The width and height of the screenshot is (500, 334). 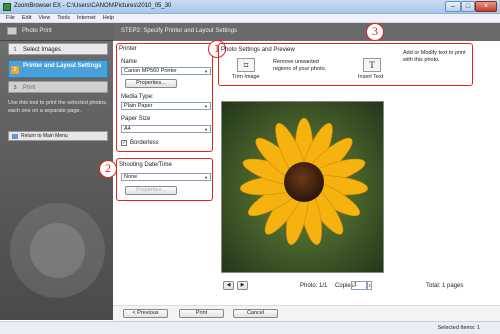 I want to click on cancel-button: Cancel, so click(x=255, y=313).